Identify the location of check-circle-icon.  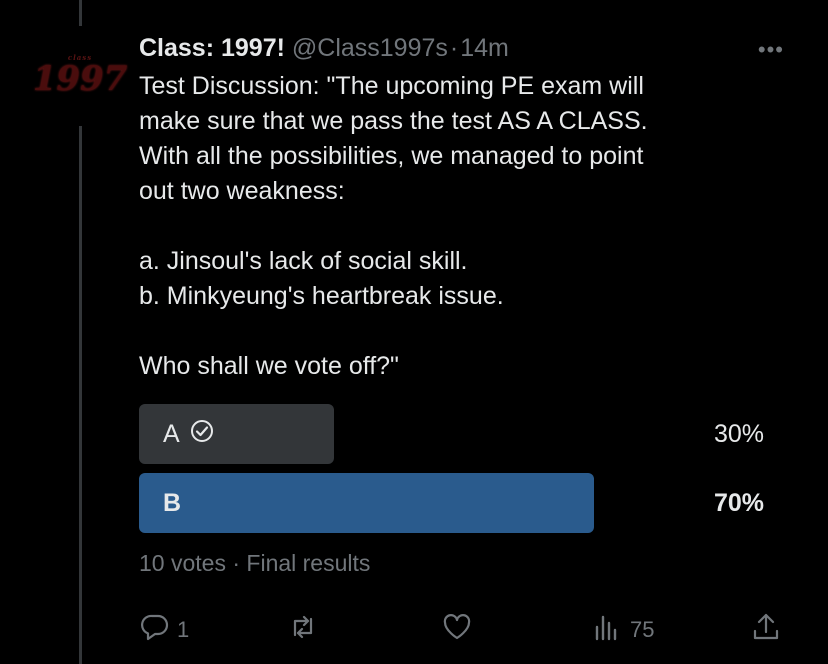
(202, 434).